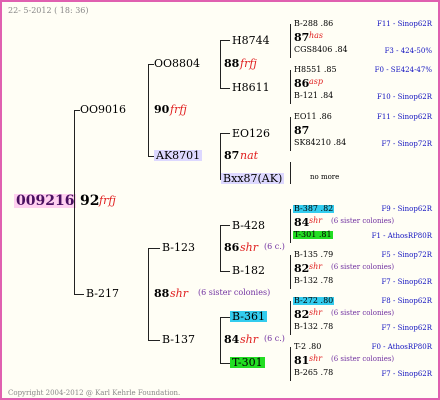 The width and height of the screenshot is (440, 400). I want to click on gen3-e-name: shr, so click(249, 247).